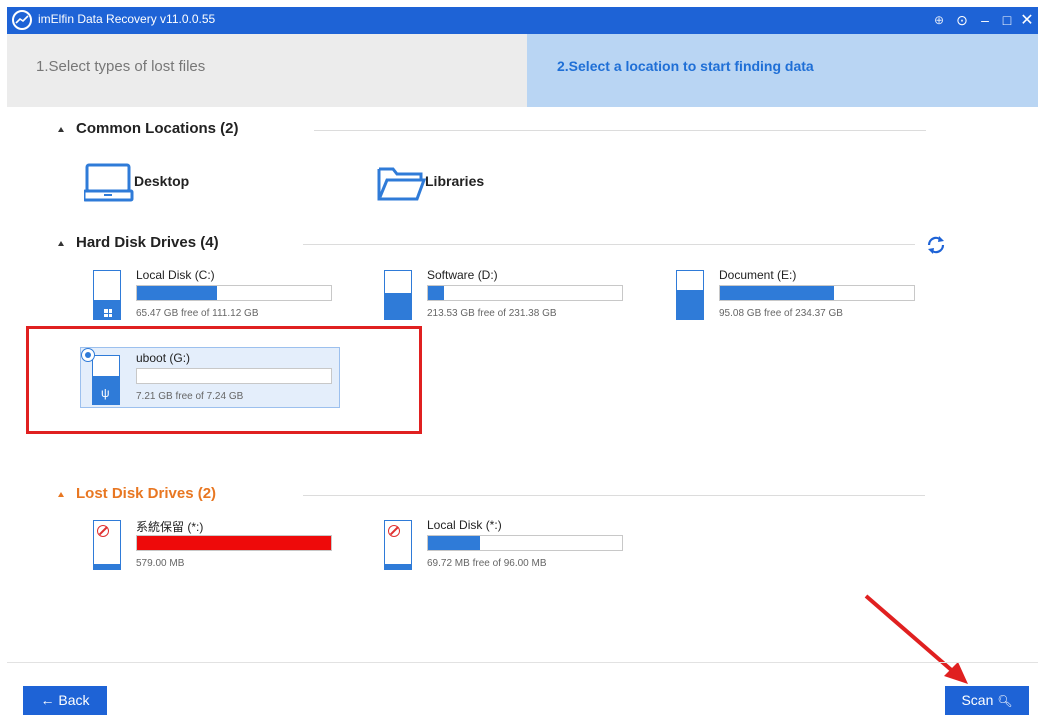  I want to click on drive-info: 95.08 GB free of 234.37 GB, so click(781, 313).